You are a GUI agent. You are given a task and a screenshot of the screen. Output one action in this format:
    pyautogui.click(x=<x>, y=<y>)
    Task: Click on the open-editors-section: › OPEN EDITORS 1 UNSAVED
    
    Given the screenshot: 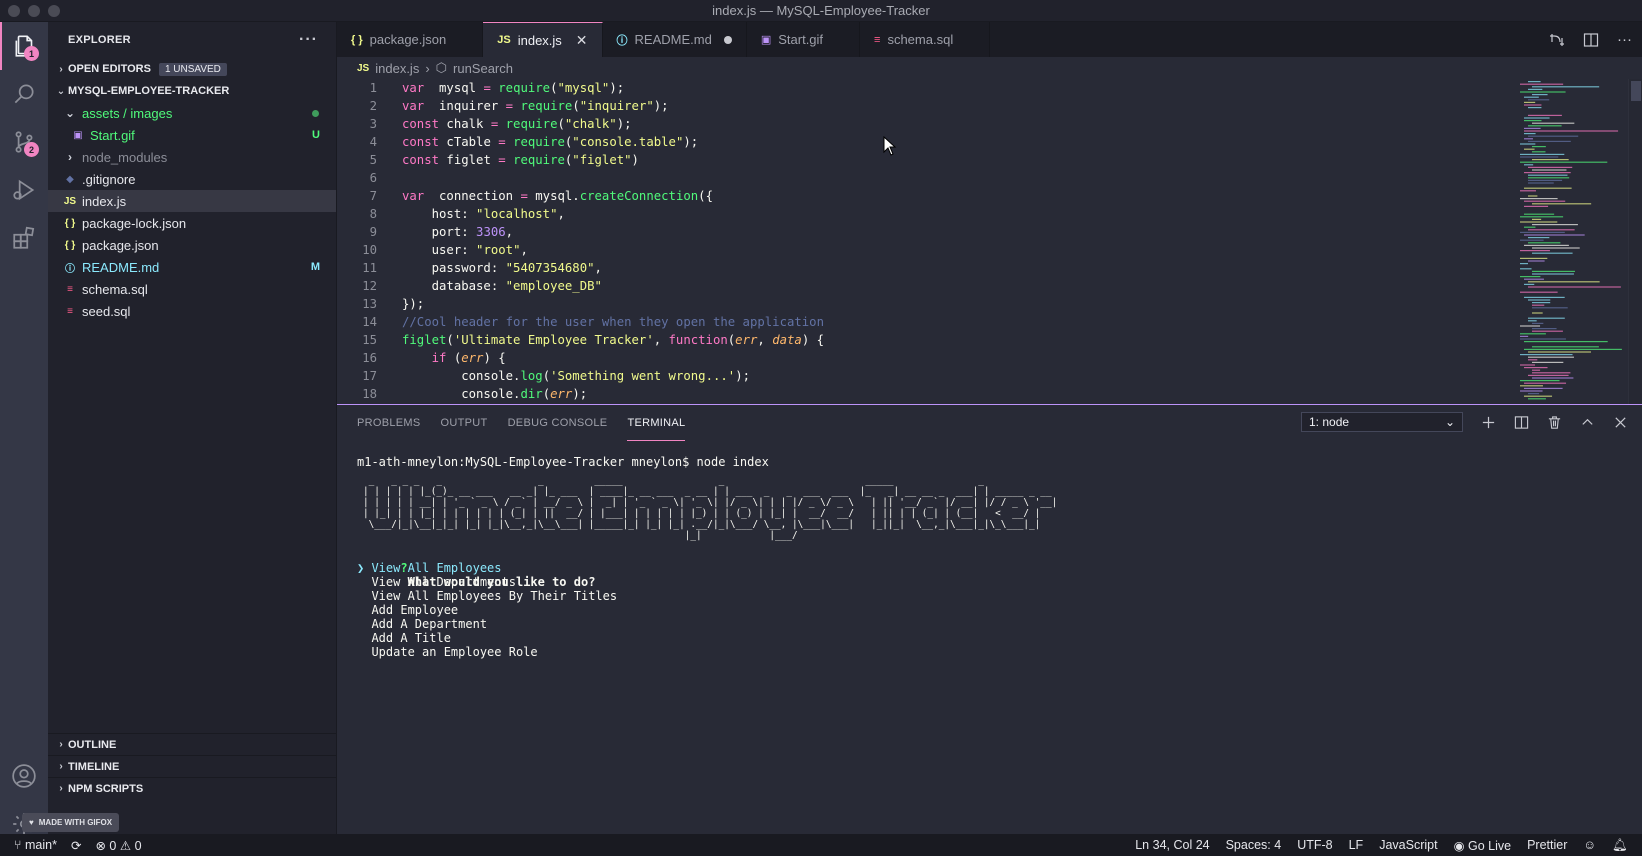 What is the action you would take?
    pyautogui.click(x=192, y=69)
    